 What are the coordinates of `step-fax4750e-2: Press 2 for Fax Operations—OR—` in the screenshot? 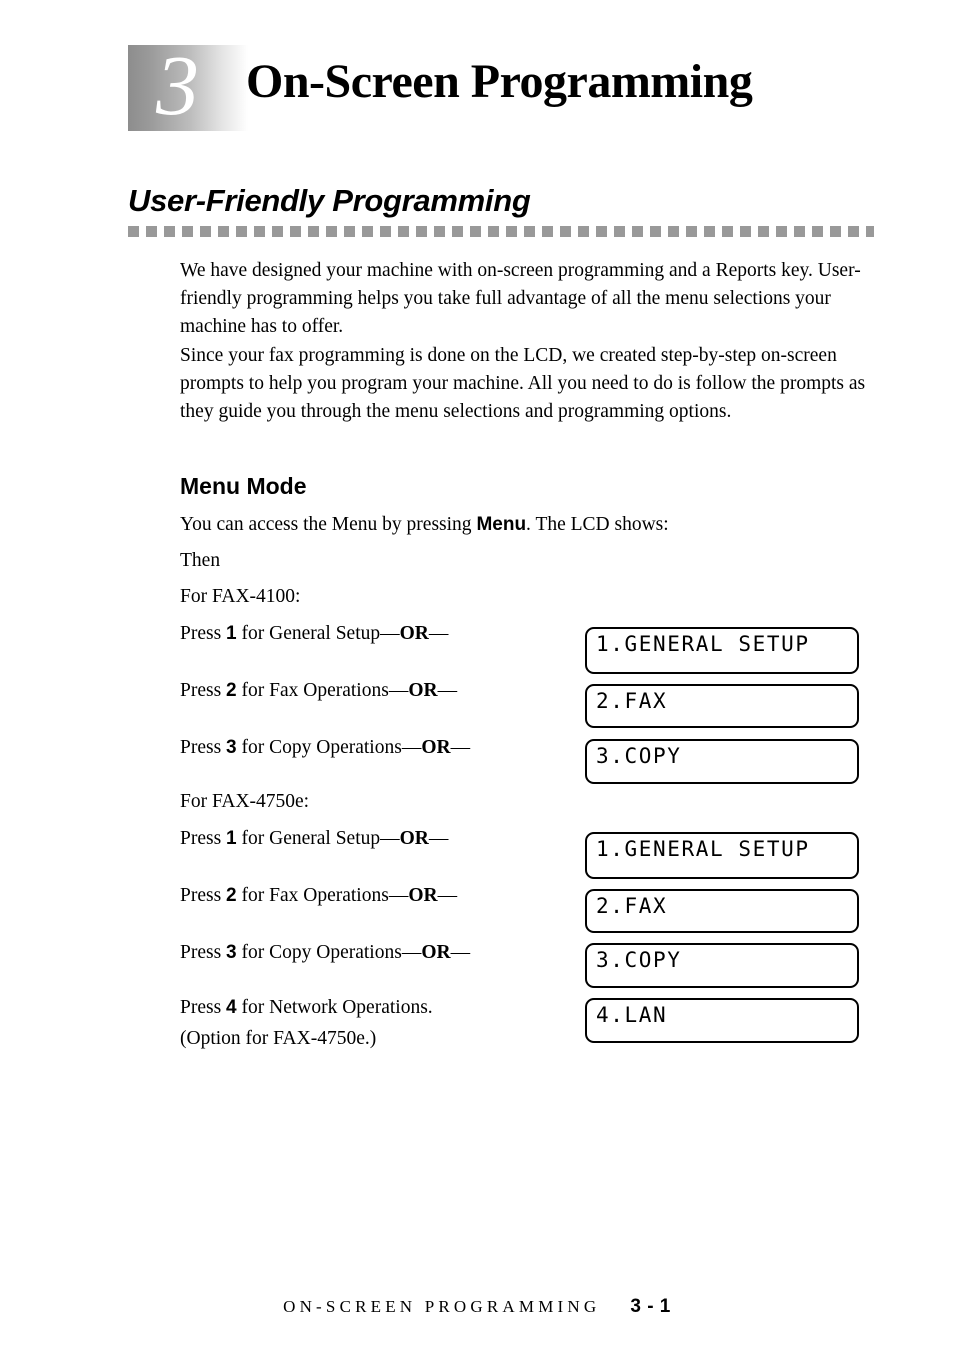 It's located at (318, 896).